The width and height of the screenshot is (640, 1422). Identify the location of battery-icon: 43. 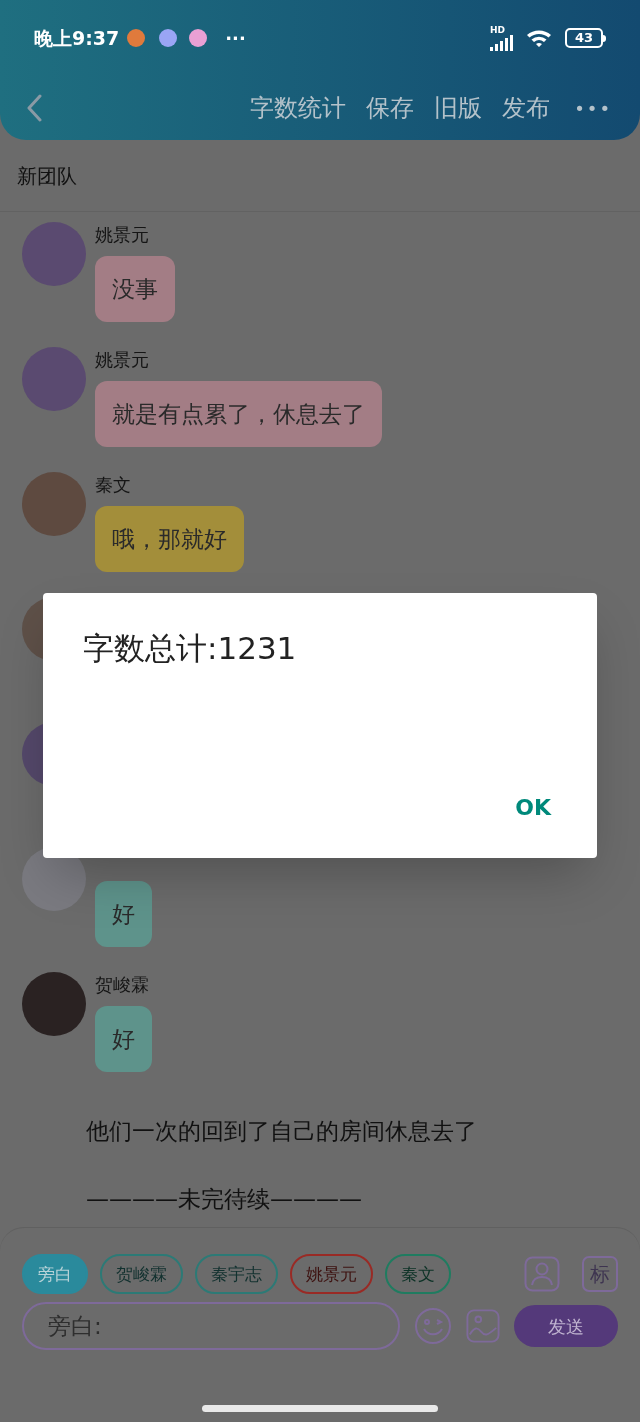
(584, 38).